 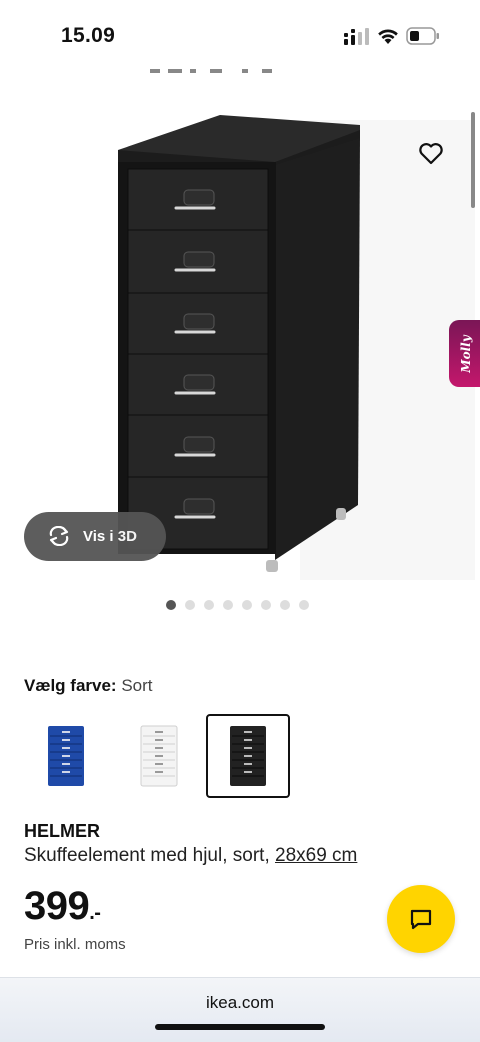 I want to click on browser-url-bar: ikea.com, so click(x=240, y=1009).